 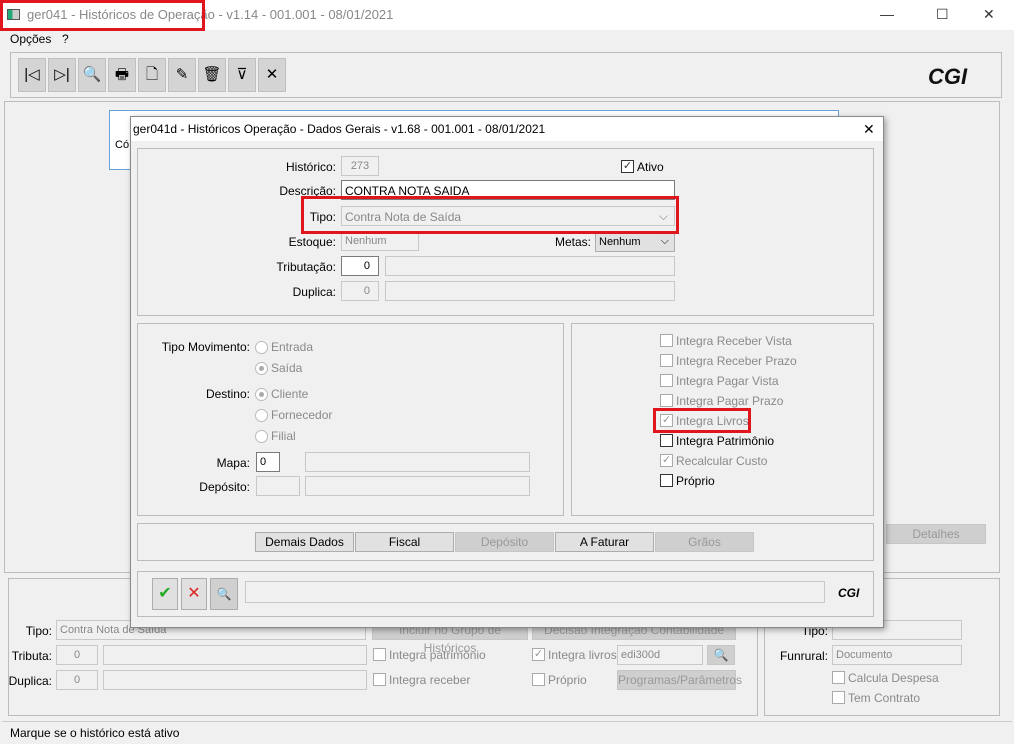 What do you see at coordinates (897, 655) in the screenshot?
I see `funrural-select: Documento` at bounding box center [897, 655].